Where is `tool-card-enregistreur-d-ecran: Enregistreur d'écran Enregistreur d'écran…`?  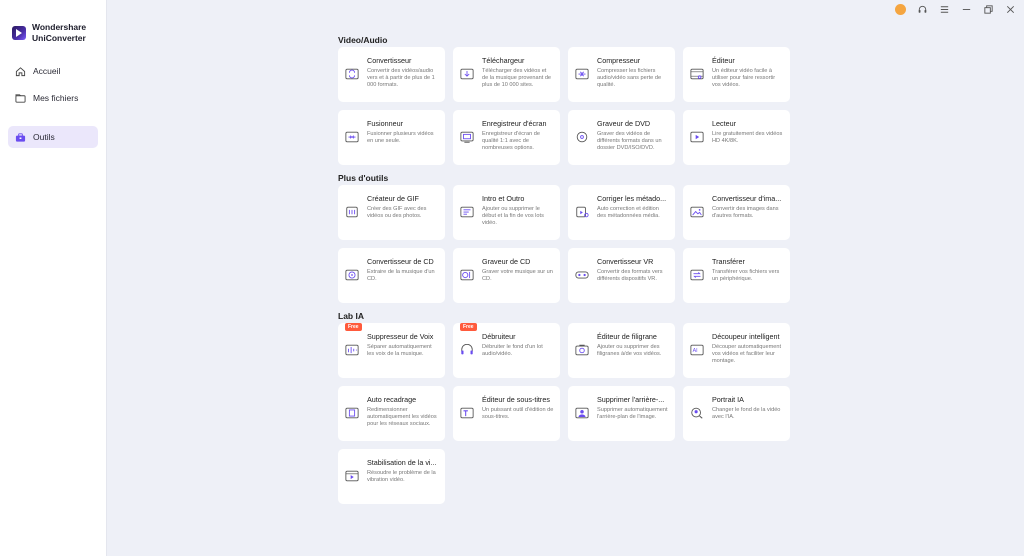 tool-card-enregistreur-d-ecran: Enregistreur d'écran Enregistreur d'écran… is located at coordinates (506, 137).